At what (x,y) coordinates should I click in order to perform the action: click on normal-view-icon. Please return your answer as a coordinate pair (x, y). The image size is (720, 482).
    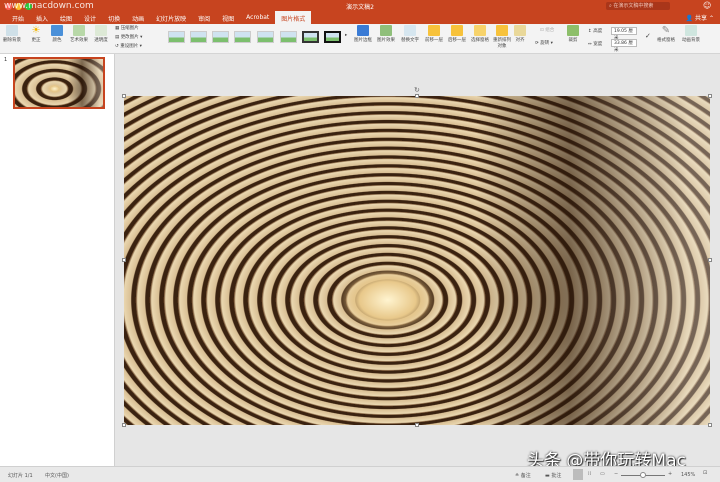
    Looking at the image, I should click on (578, 474).